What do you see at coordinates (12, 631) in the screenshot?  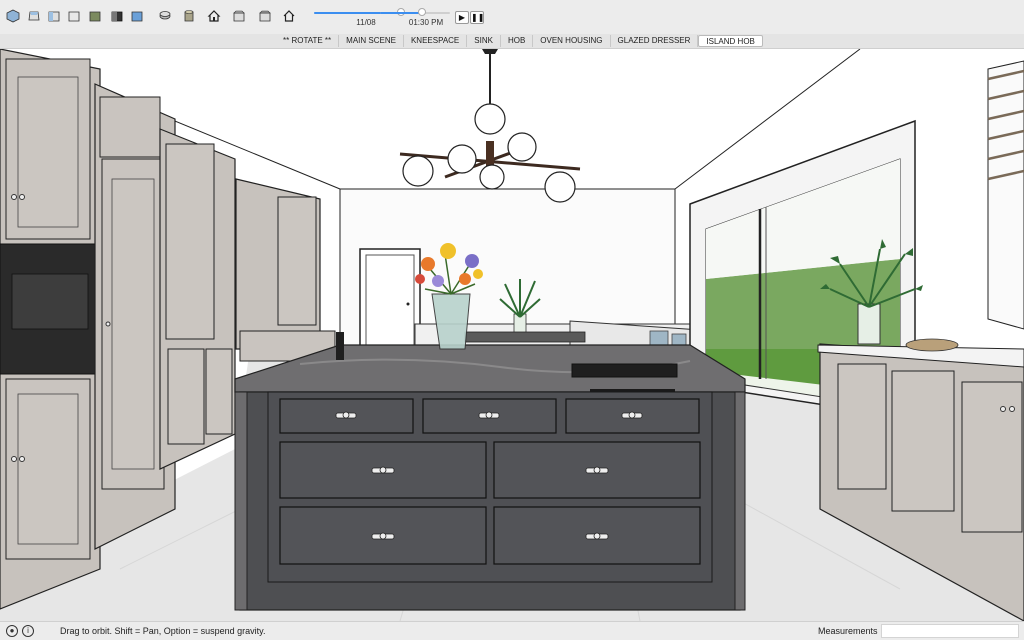 I see `geo-location-icon: ●` at bounding box center [12, 631].